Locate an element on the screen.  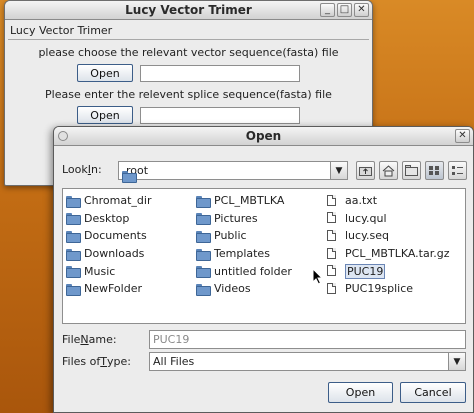
list-item: untitled folder is located at coordinates (244, 271).